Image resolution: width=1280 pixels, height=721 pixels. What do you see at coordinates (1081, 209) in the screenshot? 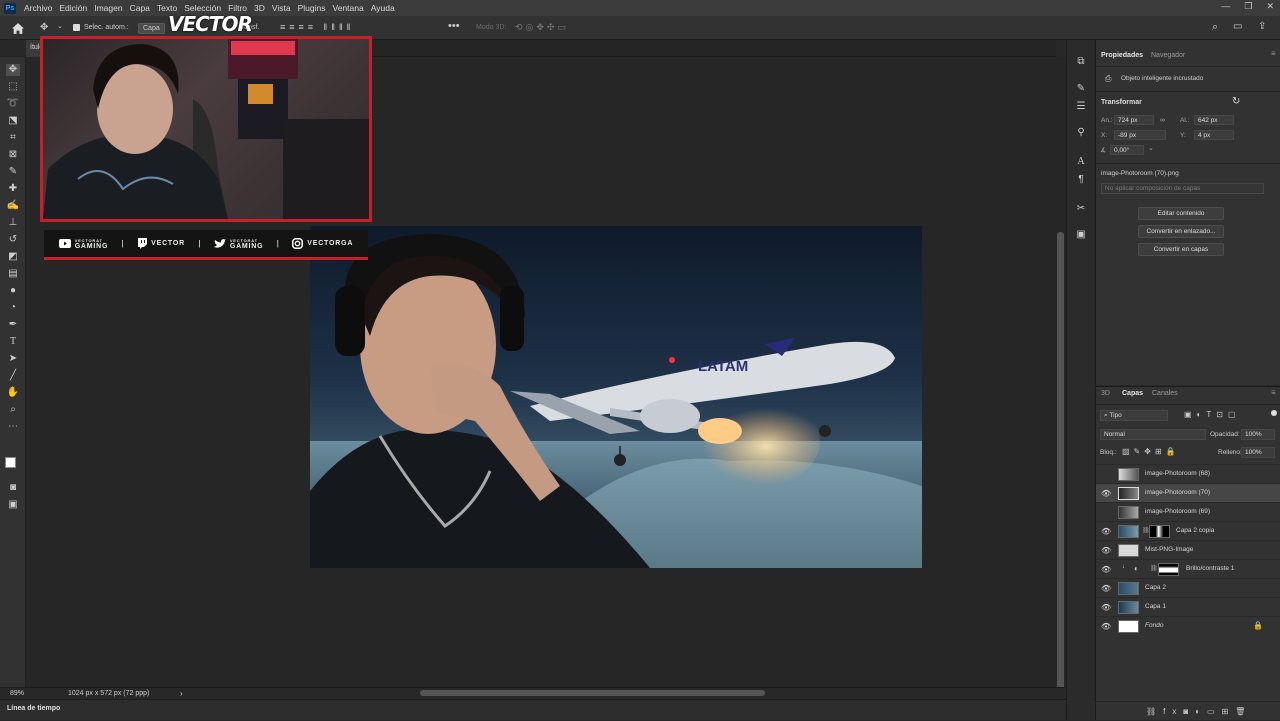
I see `tools-presets-icon: ✂` at bounding box center [1081, 209].